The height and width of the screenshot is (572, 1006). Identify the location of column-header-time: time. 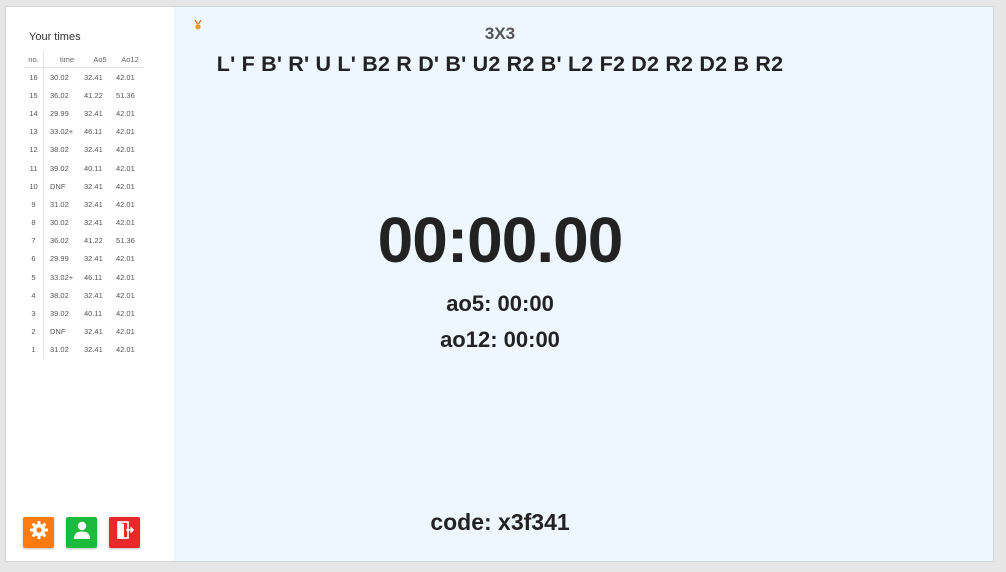
(63, 59).